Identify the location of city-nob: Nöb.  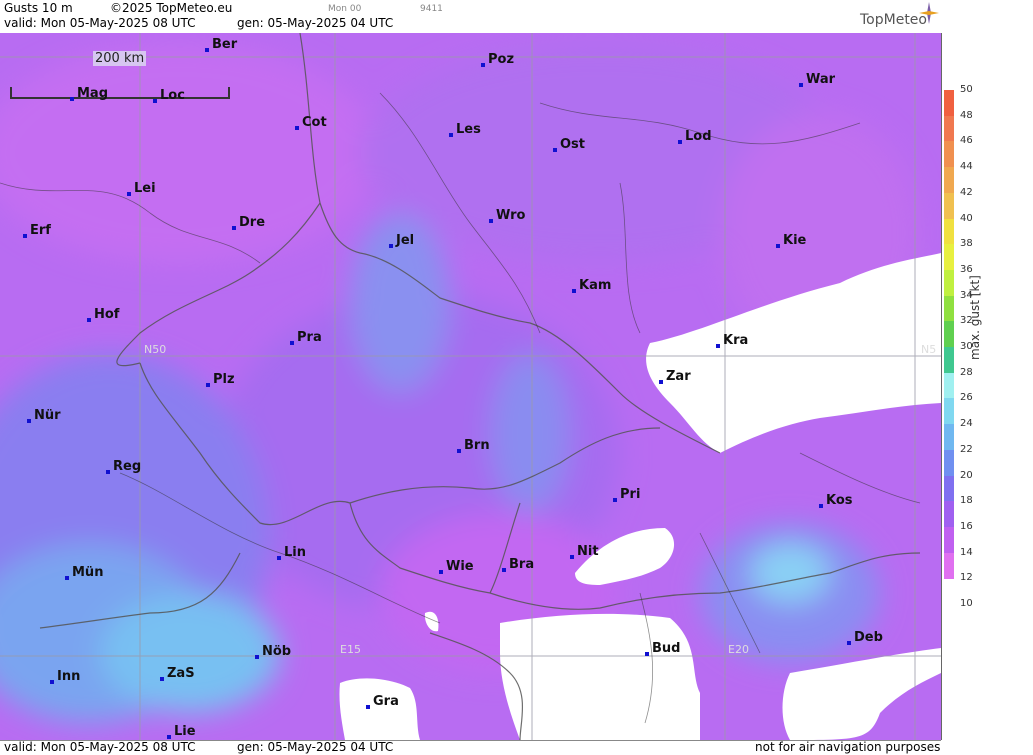
(272, 651).